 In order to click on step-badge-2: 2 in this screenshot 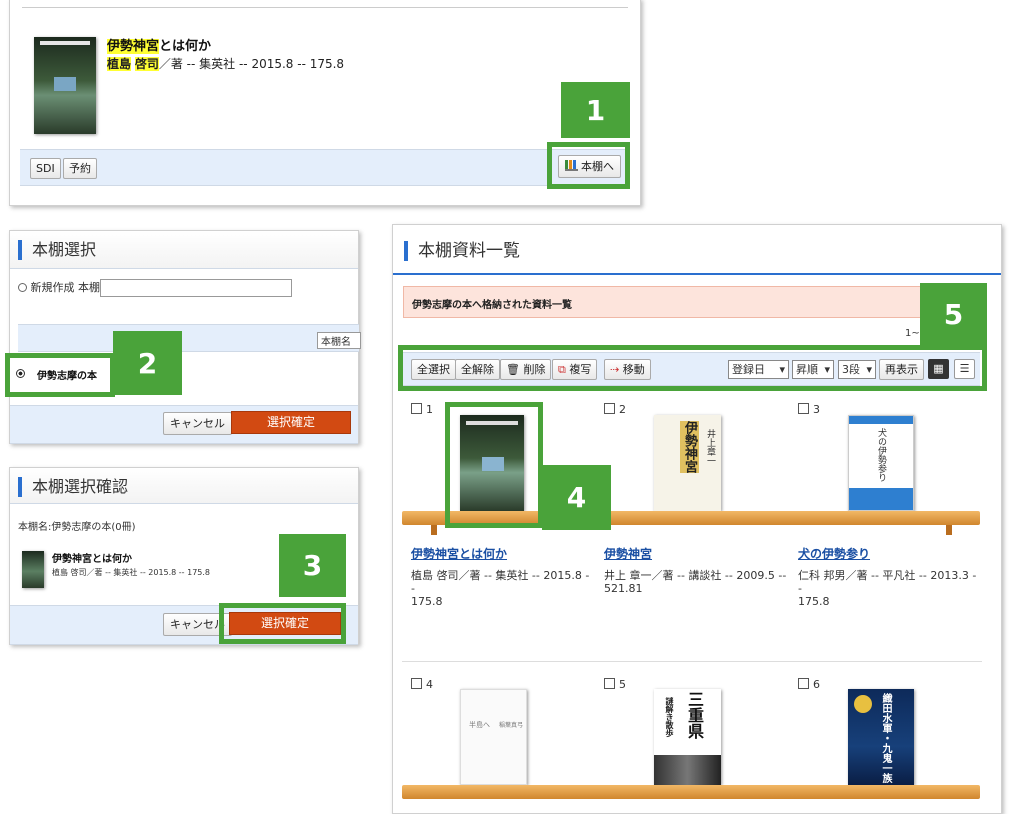, I will do `click(147, 363)`.